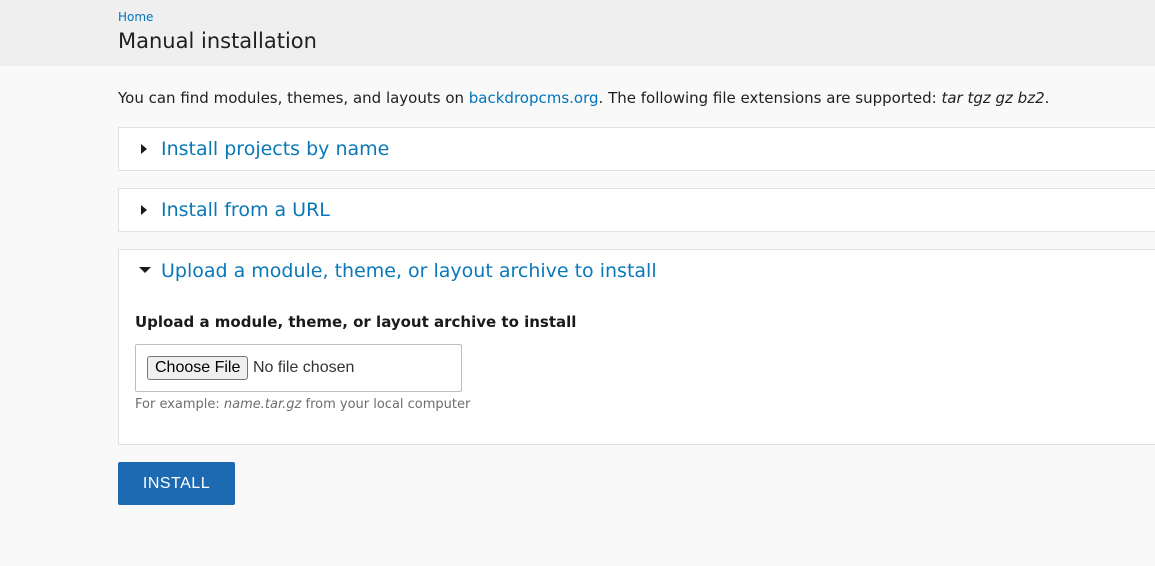 The width and height of the screenshot is (1155, 566). What do you see at coordinates (245, 210) in the screenshot?
I see `section-title-install-from-url: Install from a URL` at bounding box center [245, 210].